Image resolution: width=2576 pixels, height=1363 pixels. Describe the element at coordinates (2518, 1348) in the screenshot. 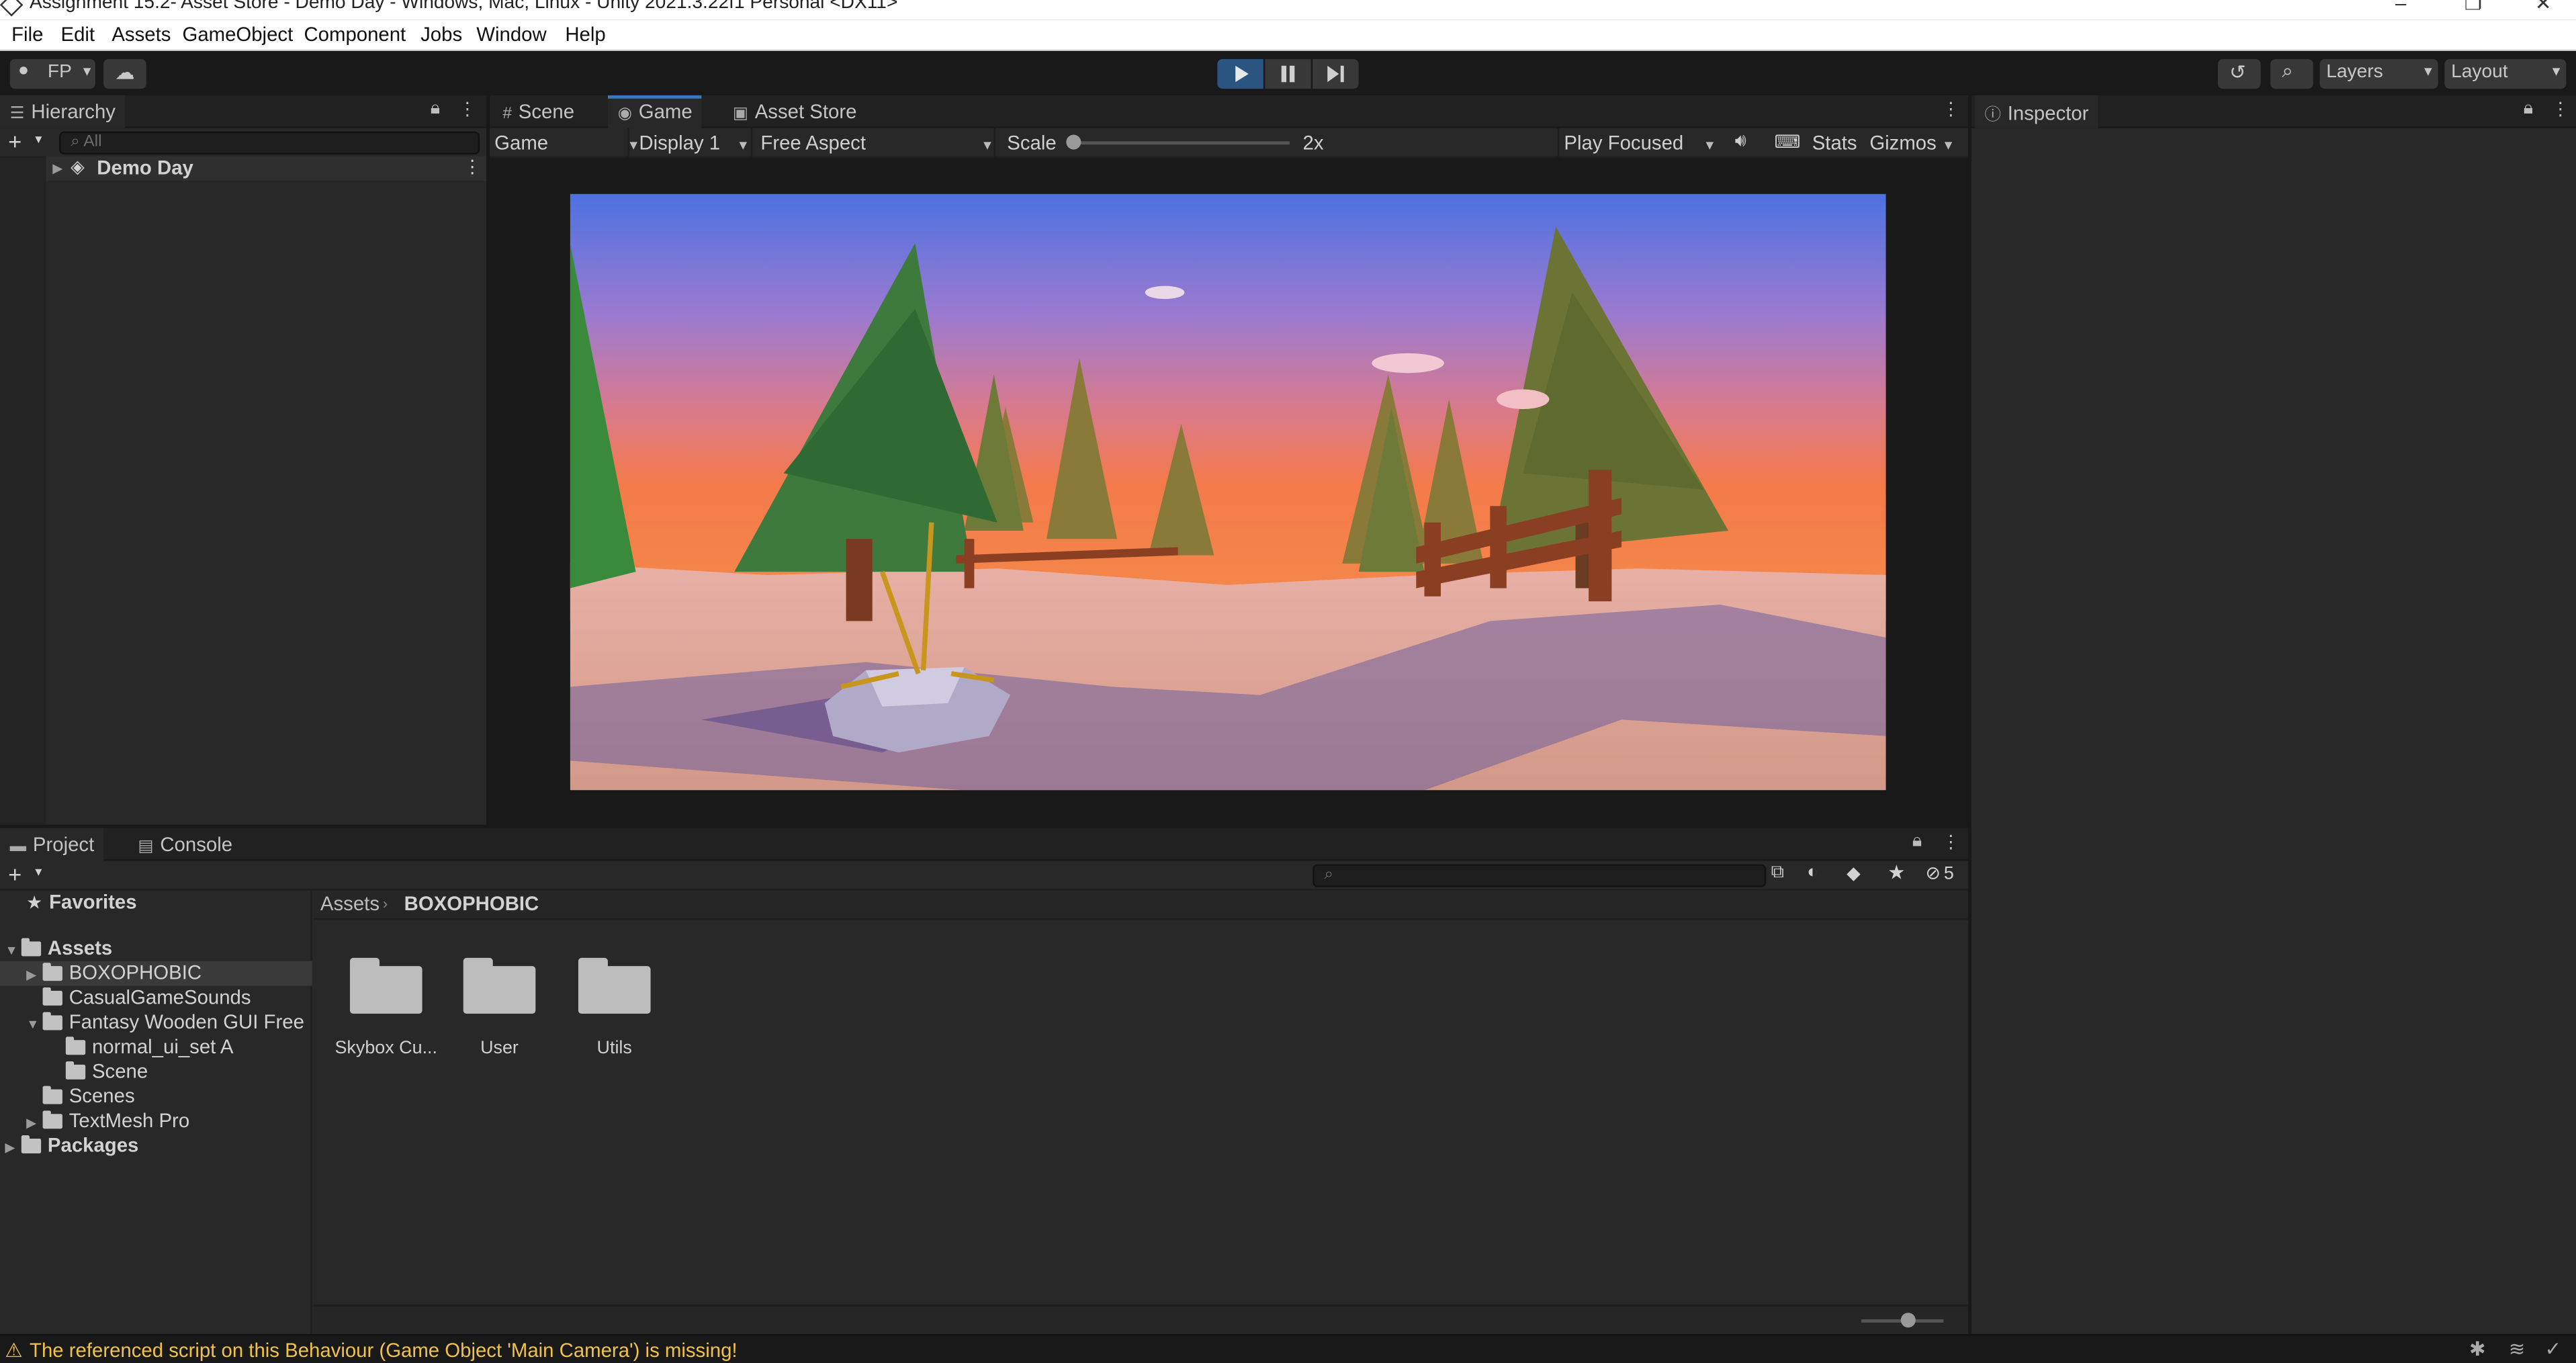

I see `cache-server-icon: ≋` at that location.